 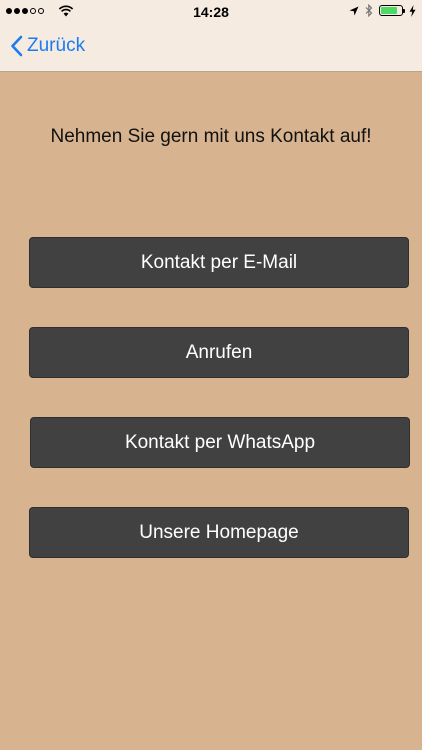 What do you see at coordinates (412, 10) in the screenshot?
I see `charging-bolt-icon` at bounding box center [412, 10].